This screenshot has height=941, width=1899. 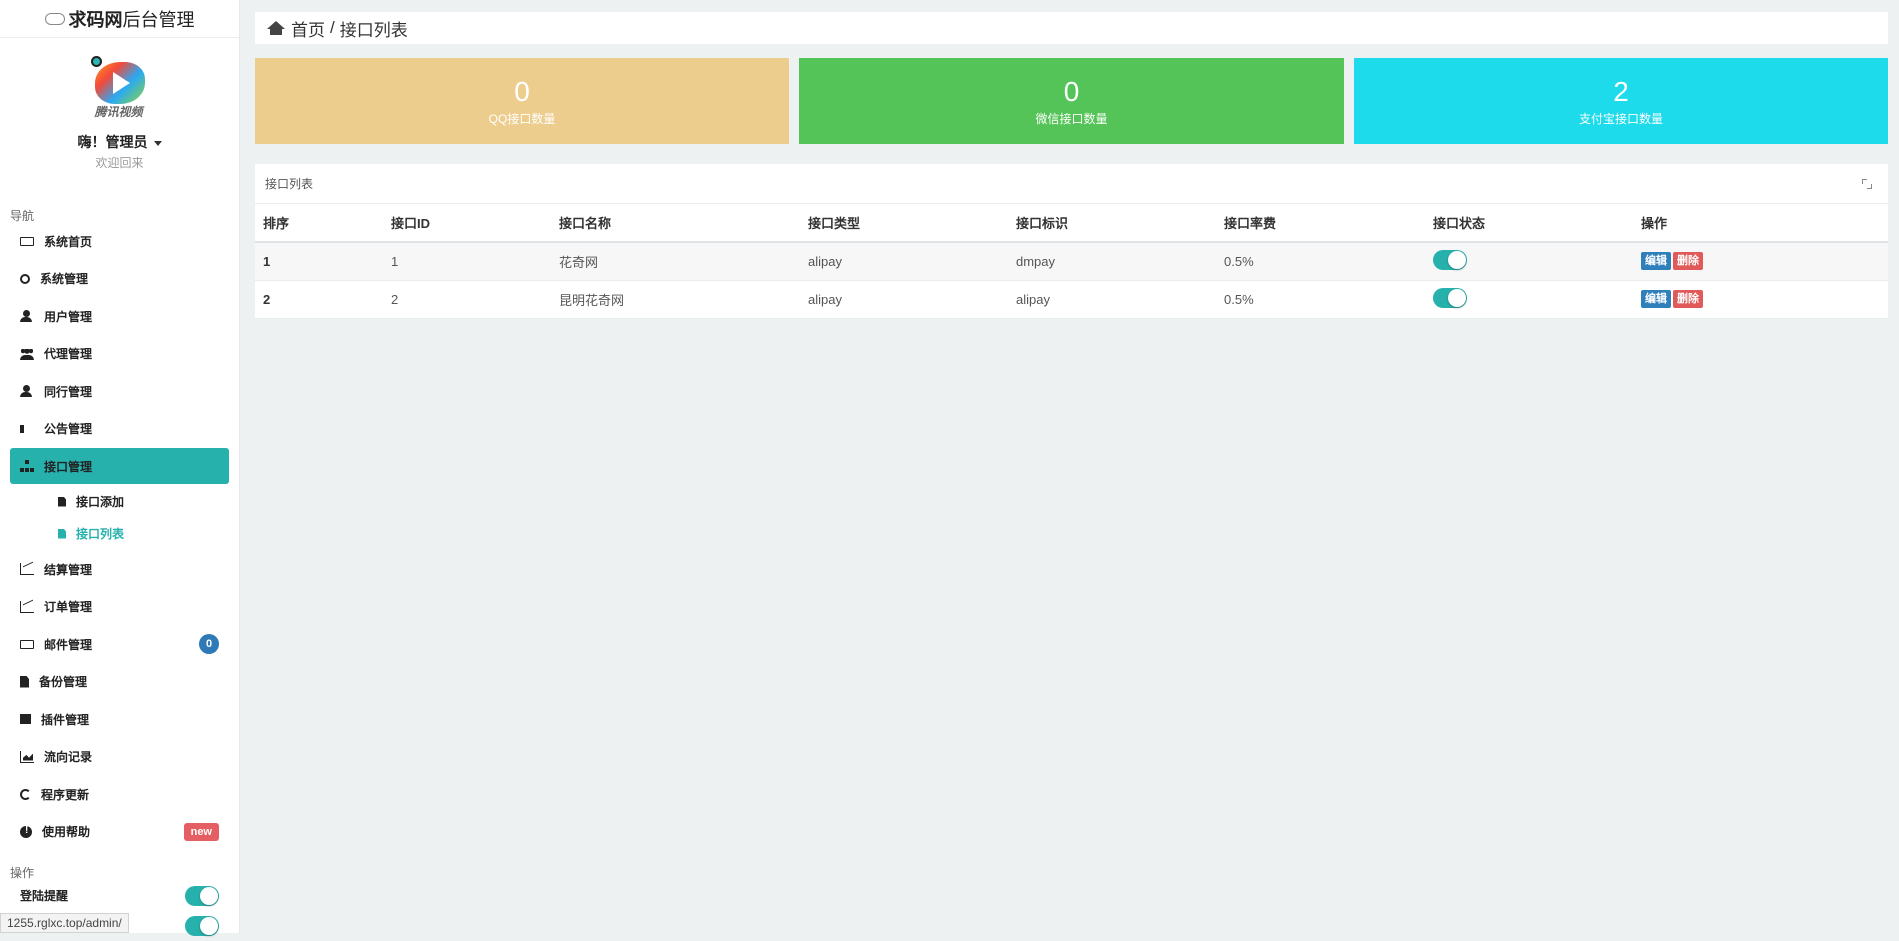 I want to click on brand-title: 求码网 后台管理, so click(x=119, y=19).